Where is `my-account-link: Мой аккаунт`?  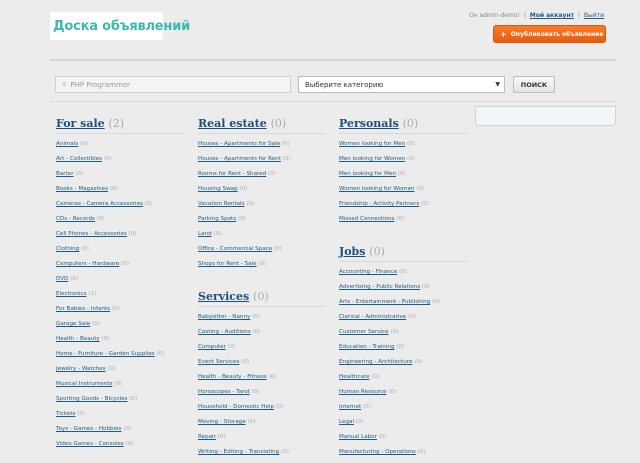 my-account-link: Мой аккаунт is located at coordinates (552, 15).